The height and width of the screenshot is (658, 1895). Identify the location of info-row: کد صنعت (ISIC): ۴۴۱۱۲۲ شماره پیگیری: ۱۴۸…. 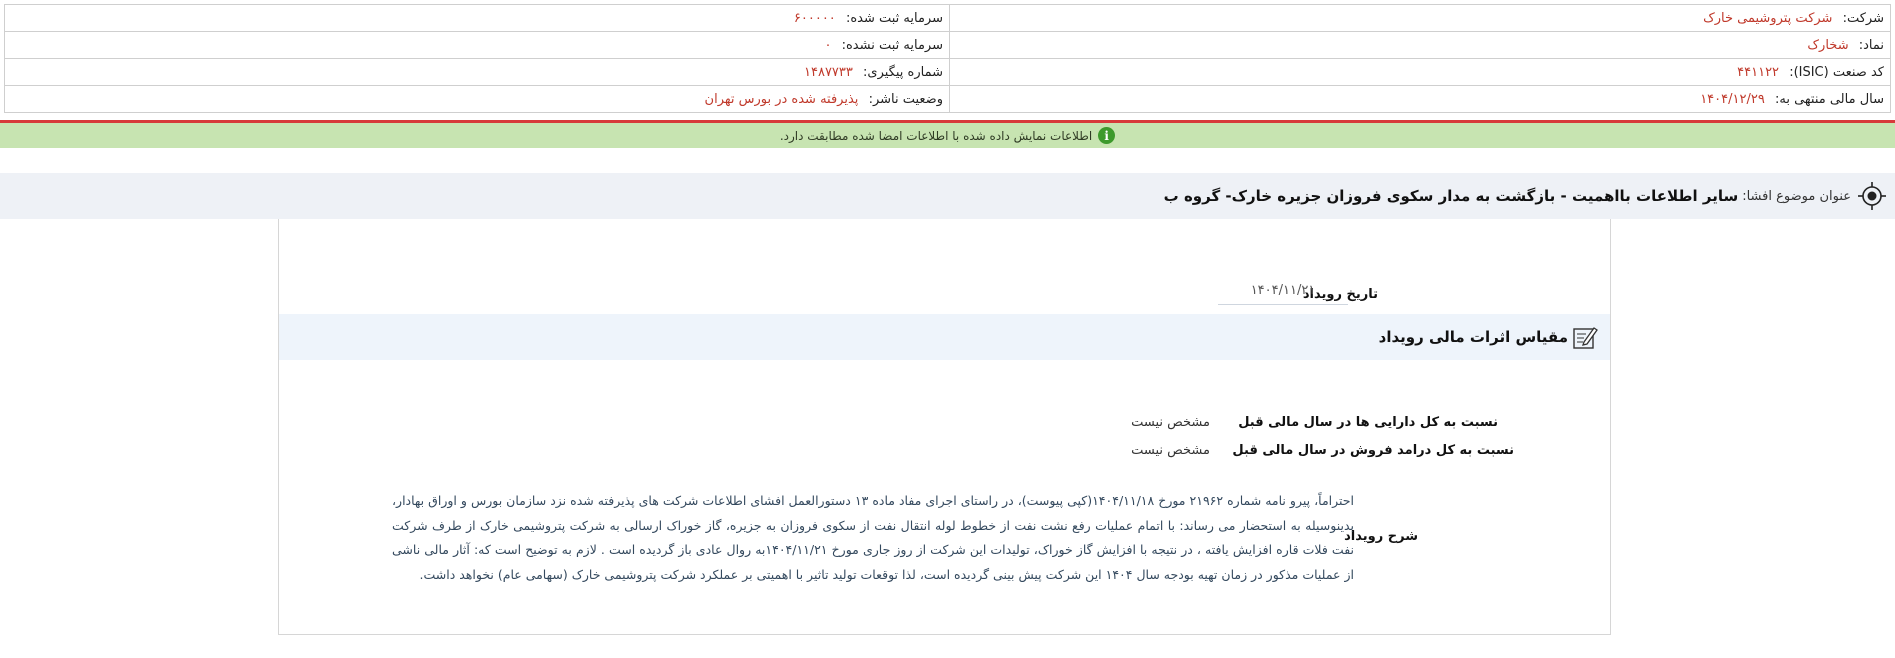
(947, 72).